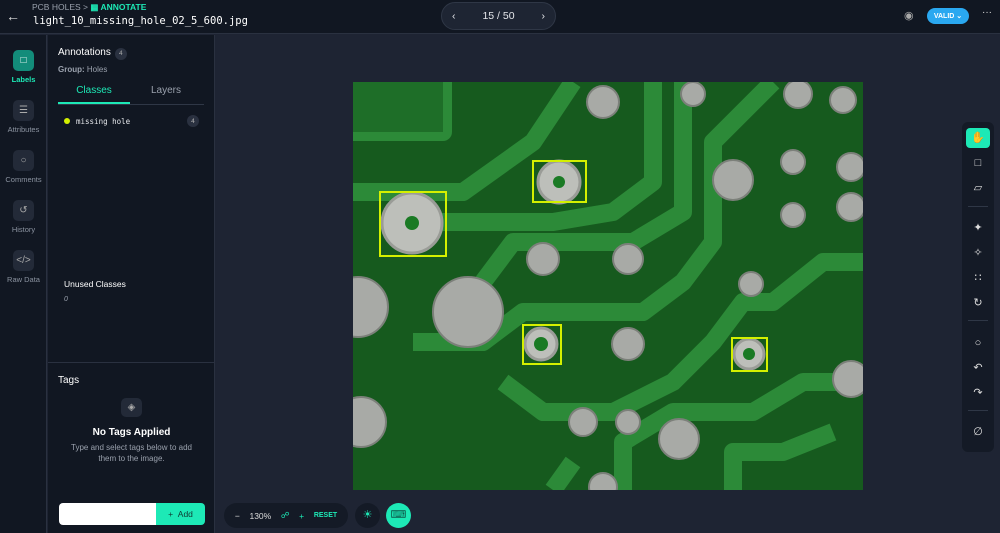  Describe the element at coordinates (13, 16) in the screenshot. I see `back-arrow-icon: ←` at that location.